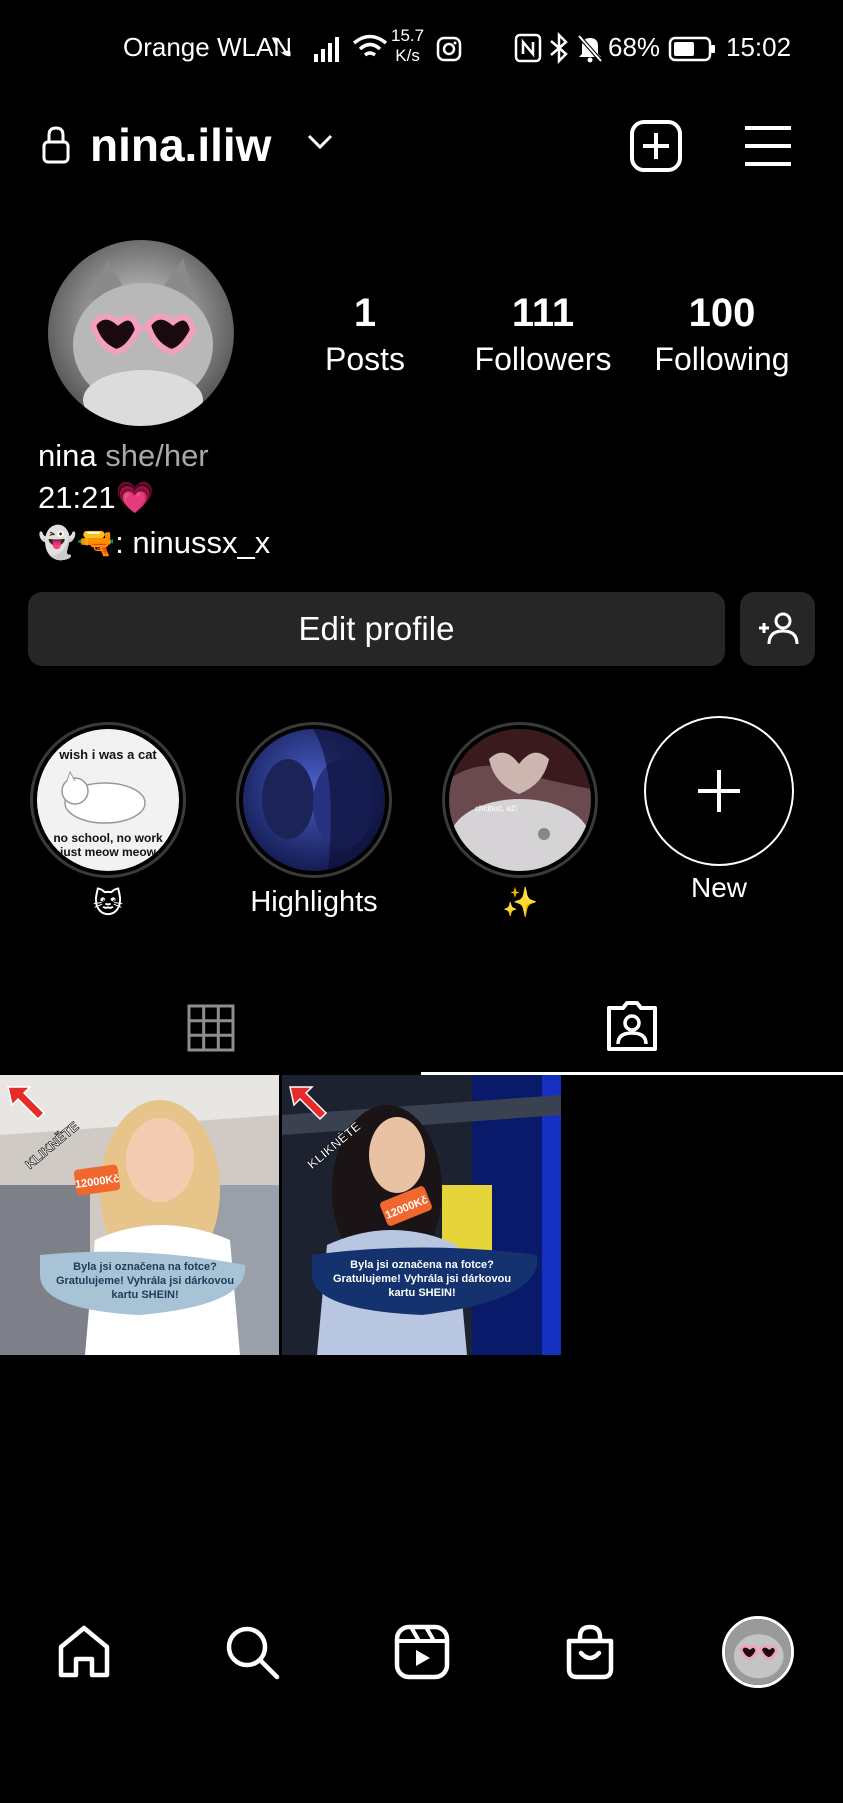 This screenshot has width=843, height=1803. I want to click on reels-icon, so click(422, 1652).